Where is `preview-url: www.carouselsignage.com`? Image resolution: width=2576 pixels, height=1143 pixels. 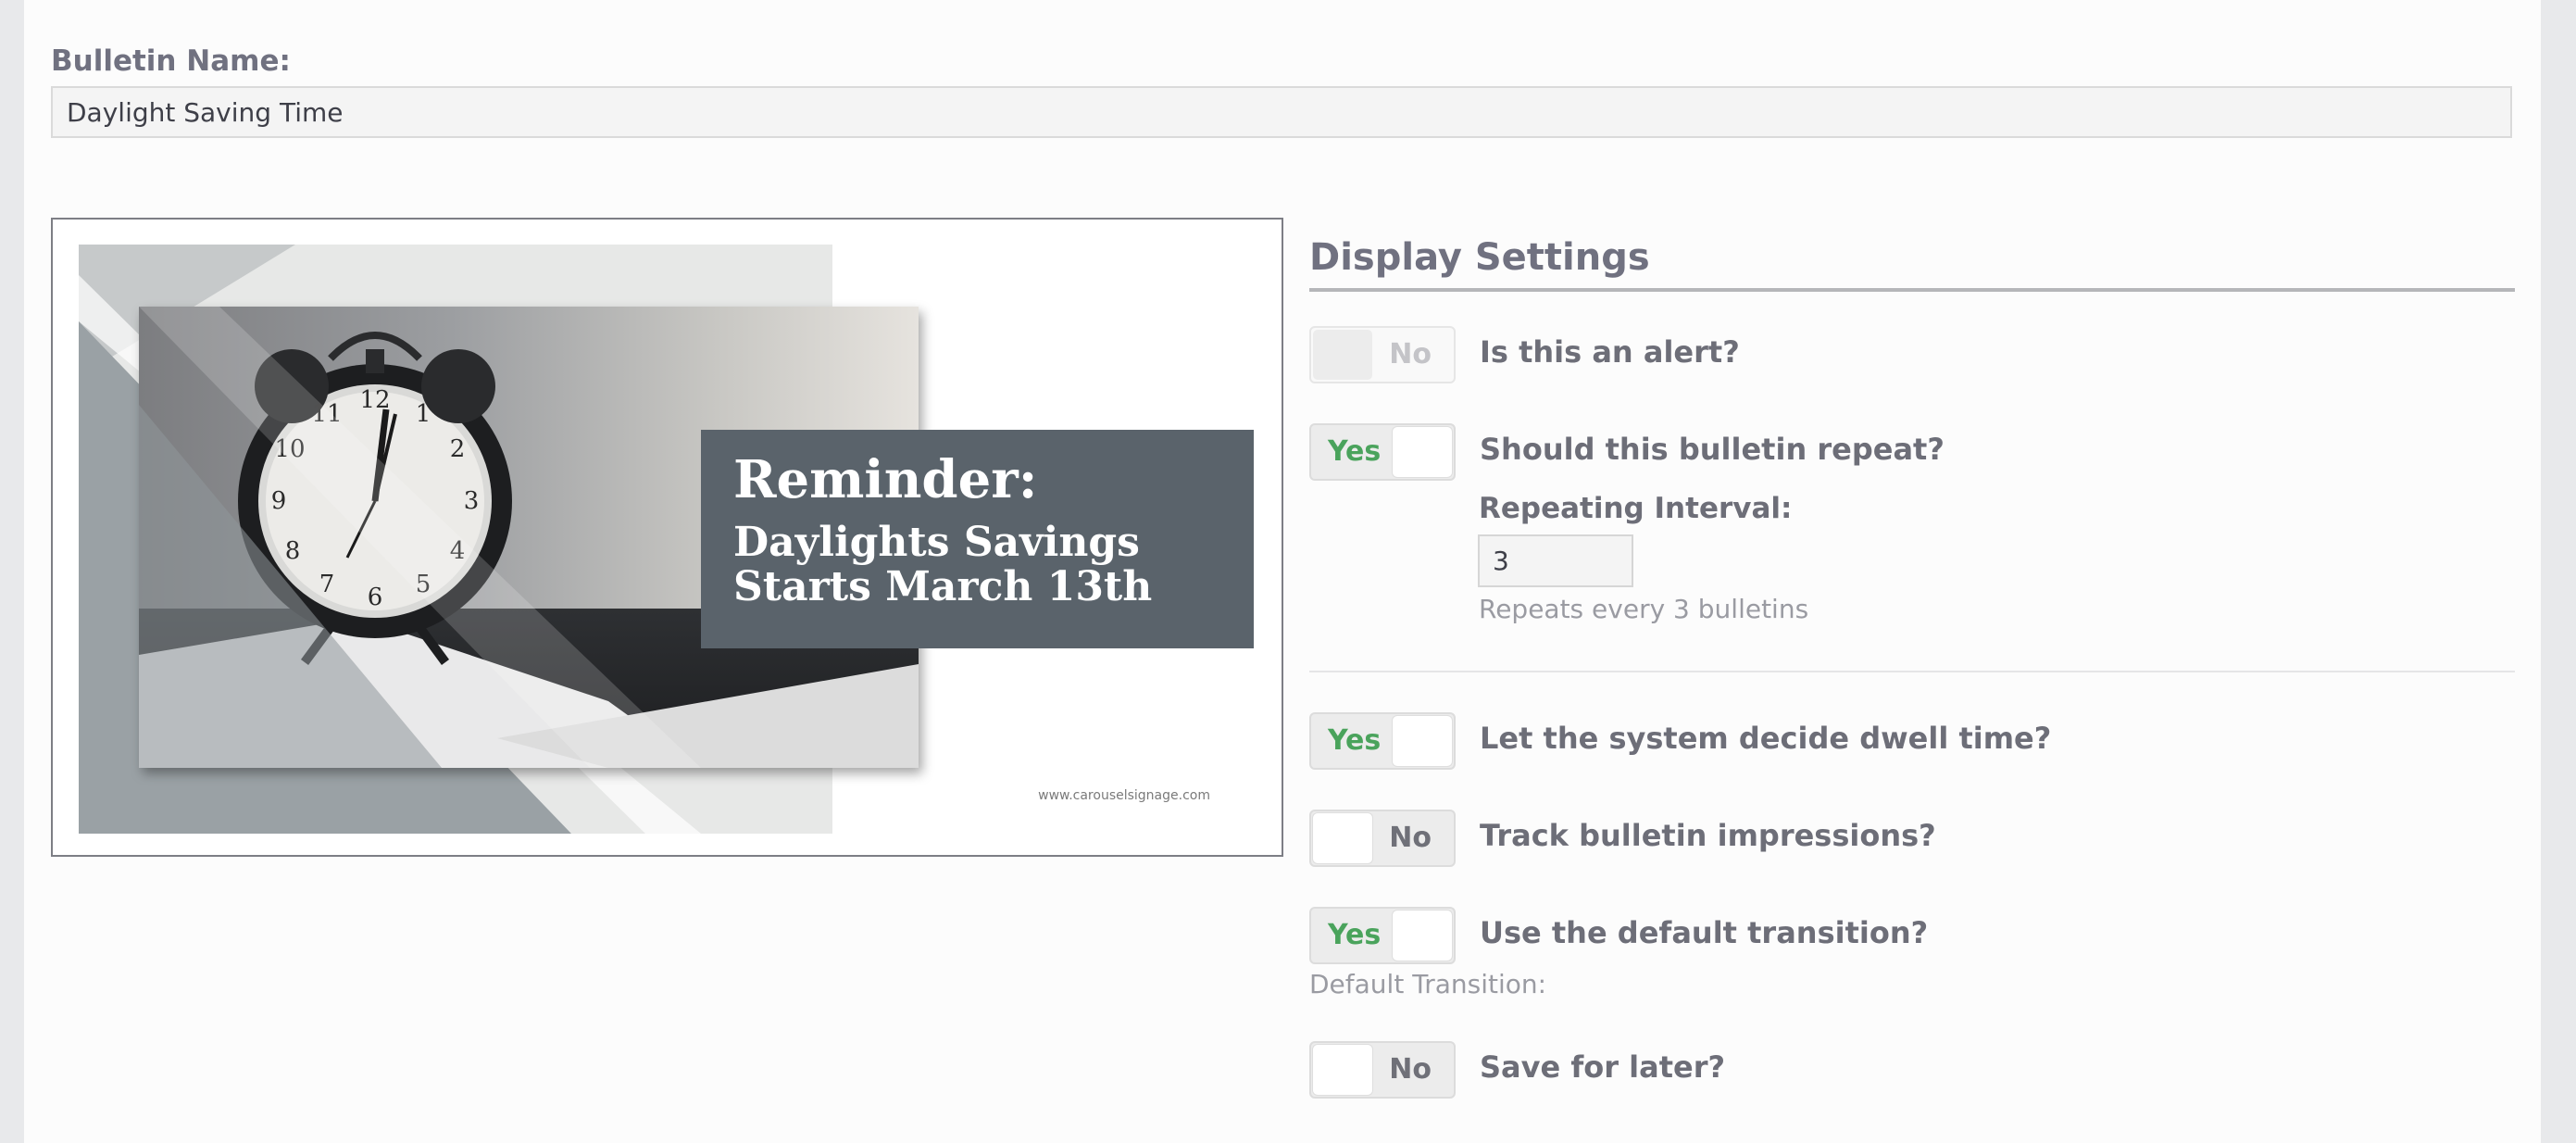
preview-url: www.carouselsignage.com is located at coordinates (1124, 796).